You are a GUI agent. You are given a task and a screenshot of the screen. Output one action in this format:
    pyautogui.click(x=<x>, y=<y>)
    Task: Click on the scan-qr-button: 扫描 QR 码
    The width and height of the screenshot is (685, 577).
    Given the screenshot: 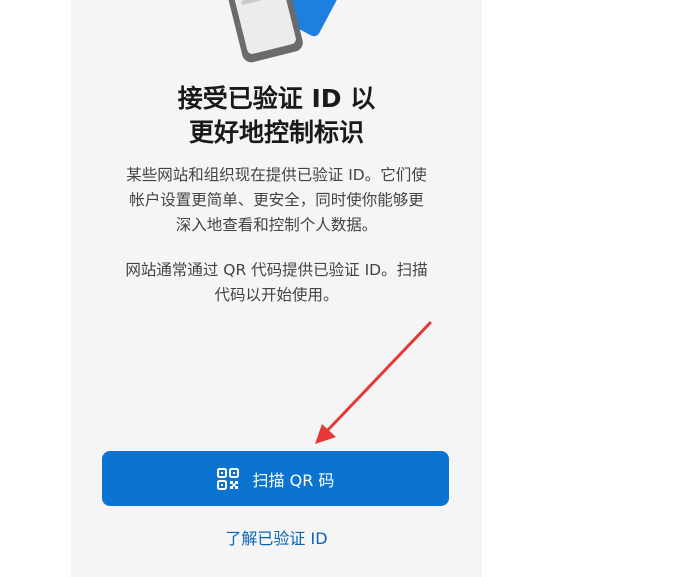 What is the action you would take?
    pyautogui.click(x=275, y=478)
    